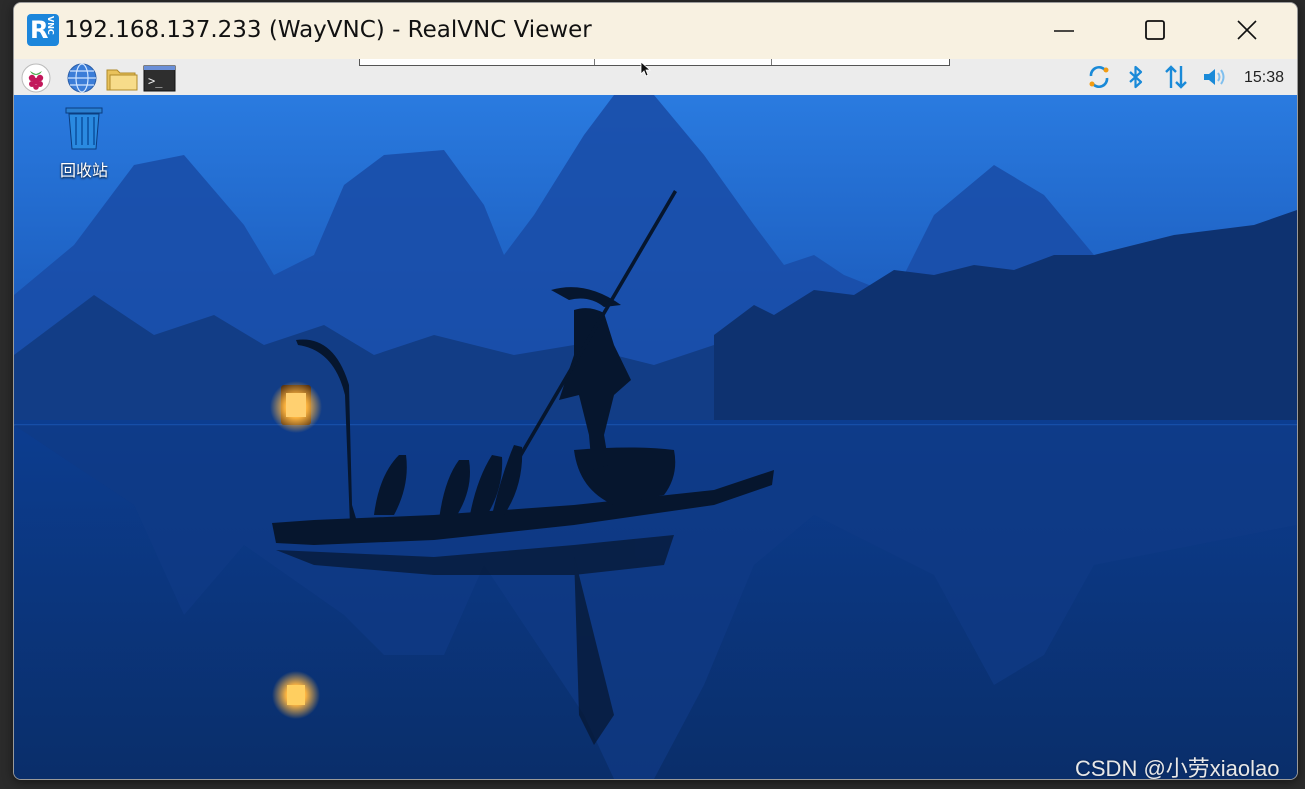  I want to click on file-manager-button, so click(121, 78).